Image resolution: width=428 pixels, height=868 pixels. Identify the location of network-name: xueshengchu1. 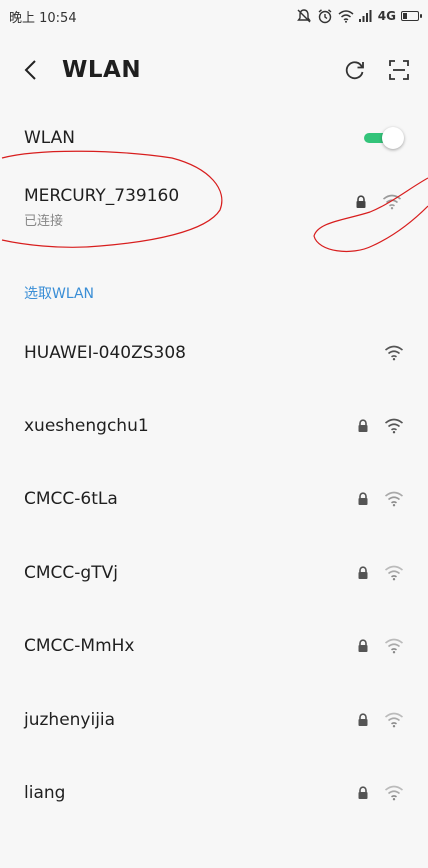
(86, 426).